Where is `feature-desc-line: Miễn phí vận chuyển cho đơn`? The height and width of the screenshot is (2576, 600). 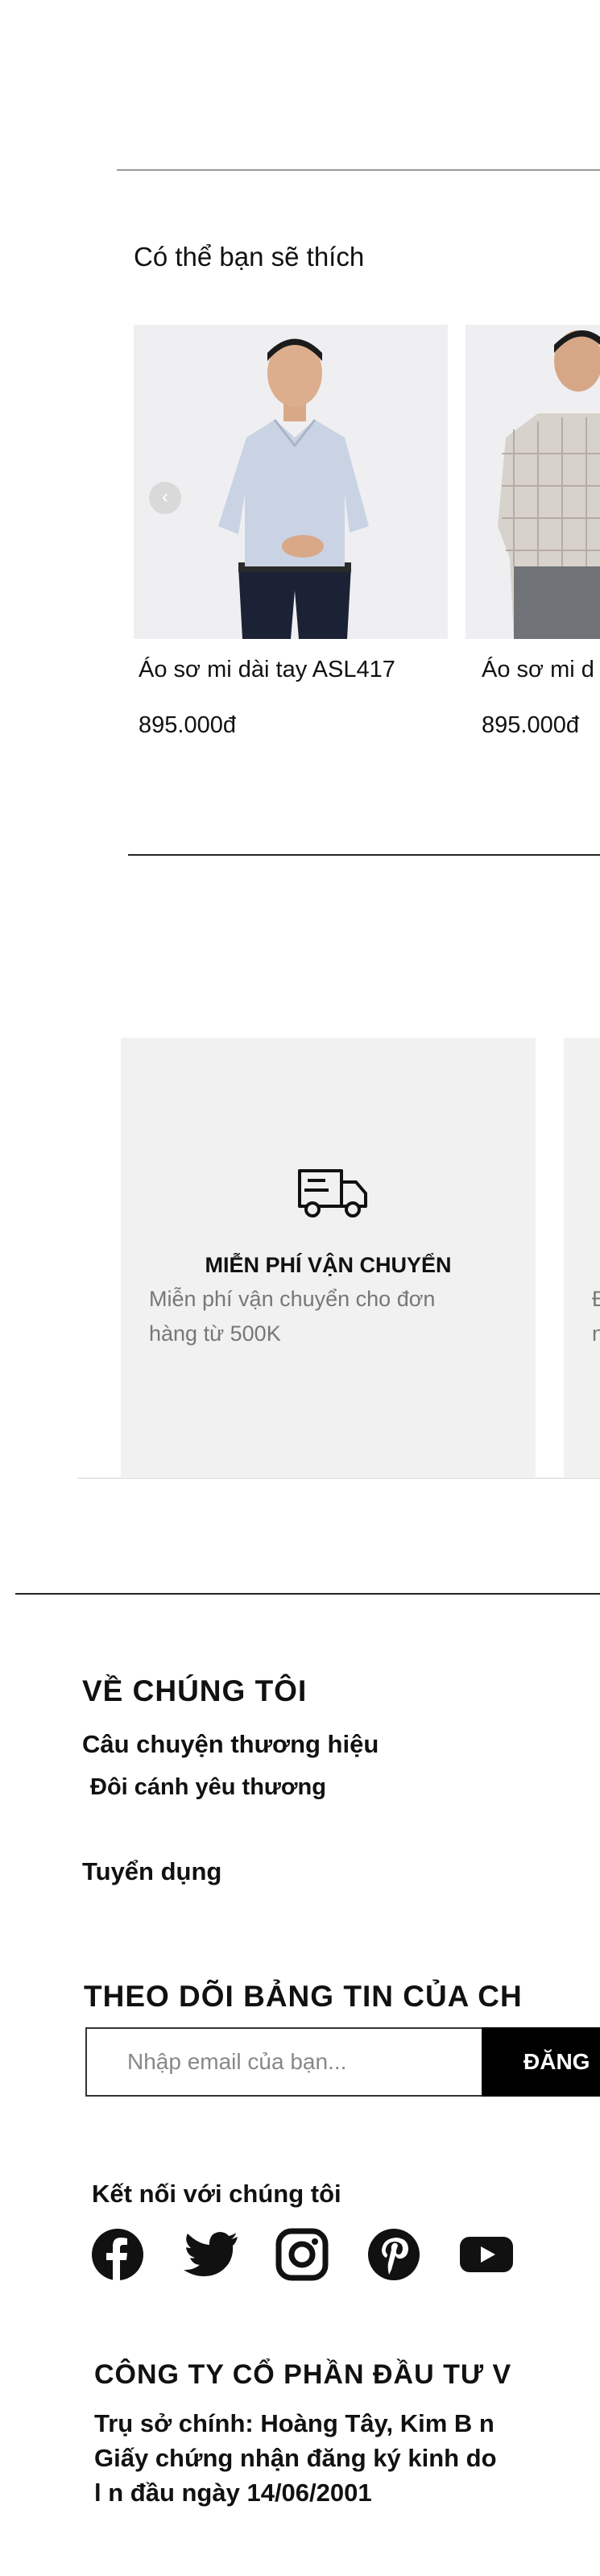
feature-desc-line: Miễn phí vận chuyển cho đơn is located at coordinates (292, 1299).